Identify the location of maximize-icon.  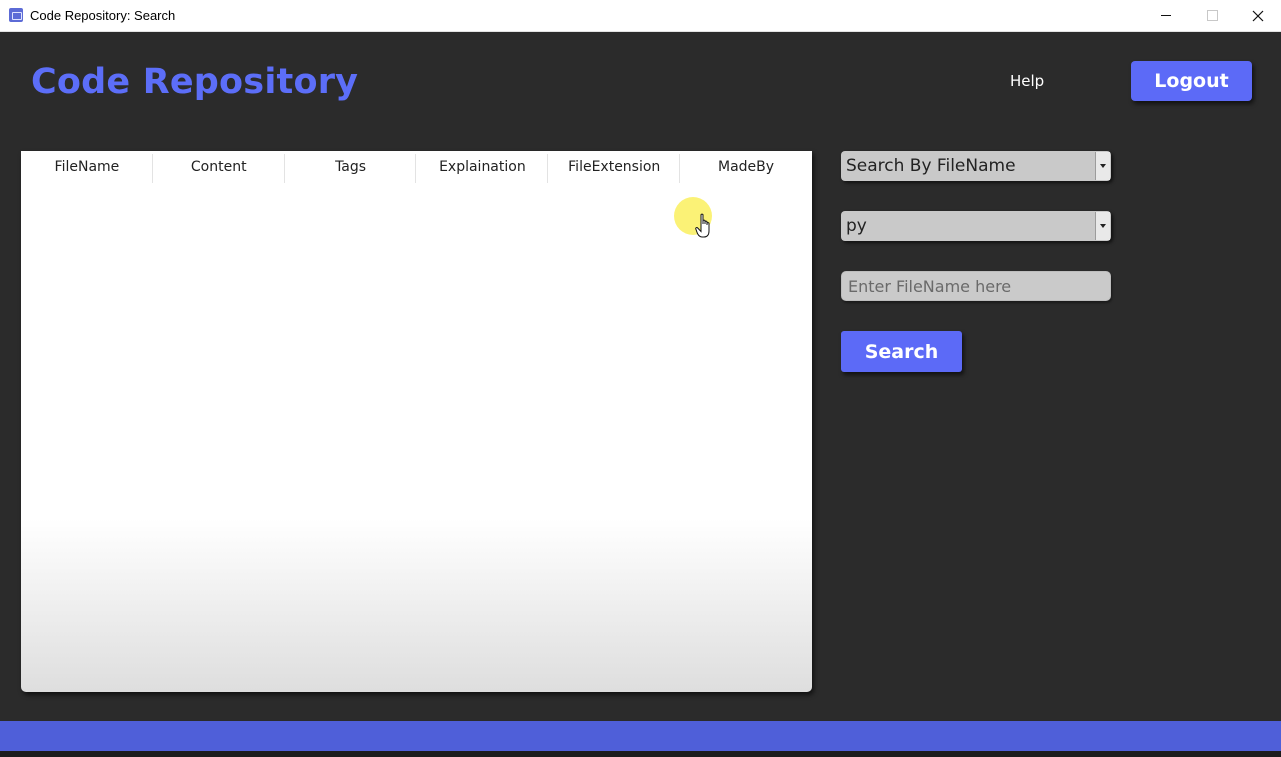
(1212, 15).